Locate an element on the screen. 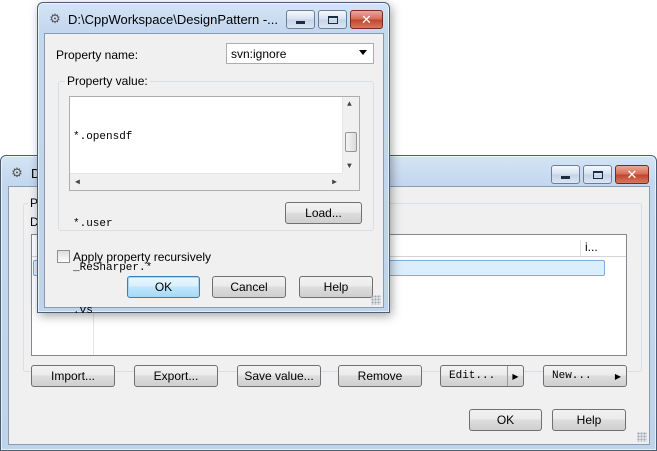 The width and height of the screenshot is (657, 451). apply-recursively-label: Apply property recursively is located at coordinates (142, 257).